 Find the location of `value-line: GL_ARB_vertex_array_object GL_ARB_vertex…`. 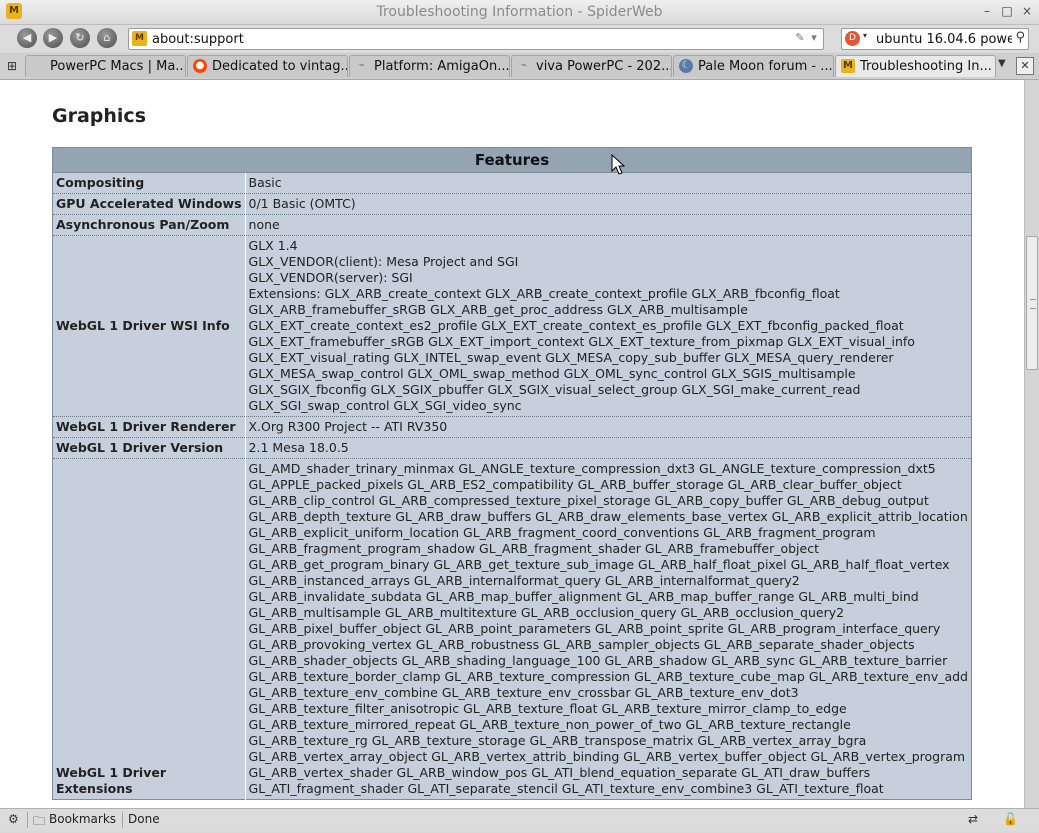

value-line: GL_ARB_vertex_array_object GL_ARB_vertex… is located at coordinates (607, 756).